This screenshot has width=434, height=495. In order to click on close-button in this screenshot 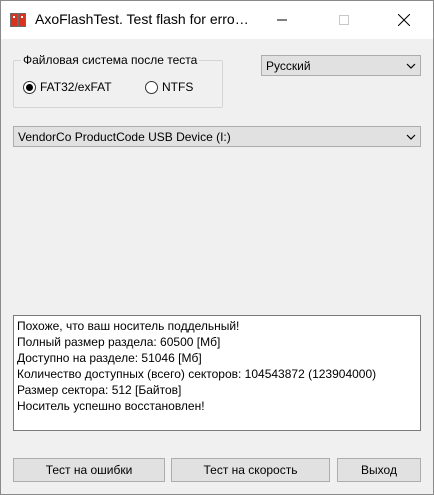, I will do `click(404, 20)`.